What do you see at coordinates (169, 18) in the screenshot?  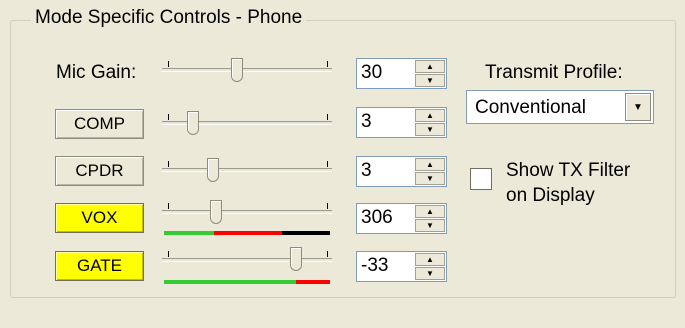 I see `group-title: Mode Specific Controls - Phone` at bounding box center [169, 18].